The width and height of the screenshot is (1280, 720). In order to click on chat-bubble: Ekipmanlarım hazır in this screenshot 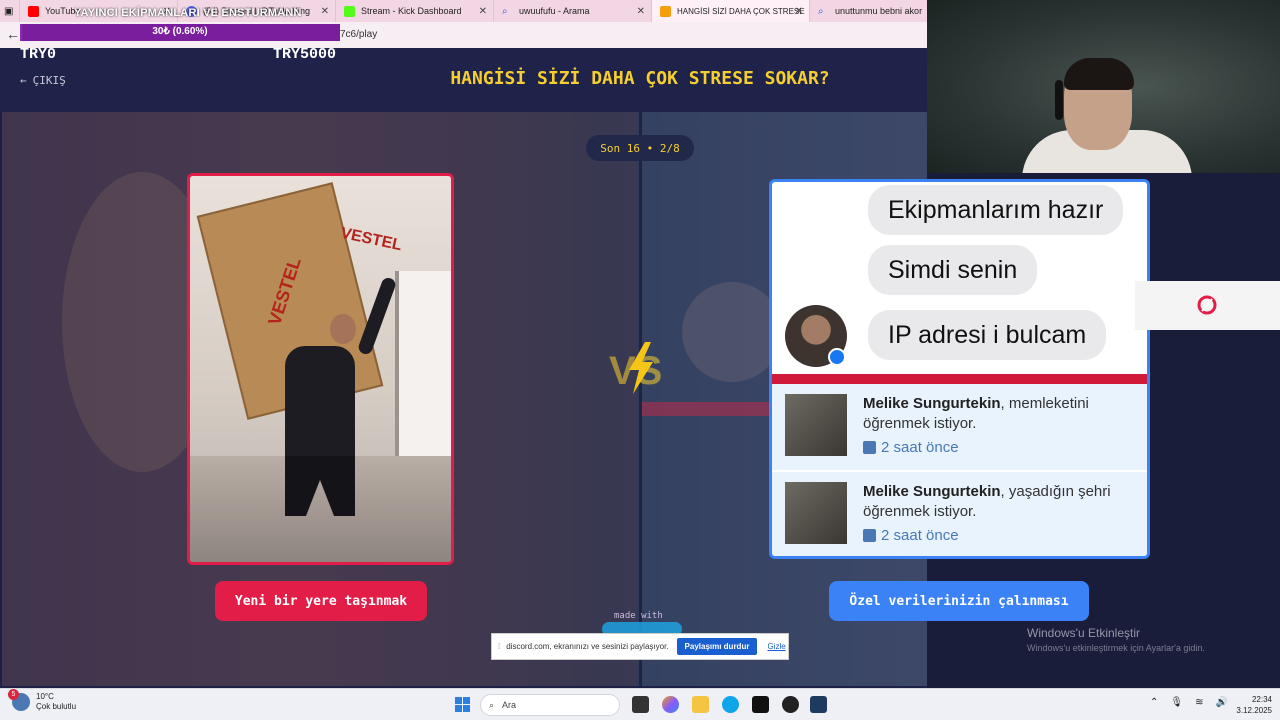, I will do `click(996, 210)`.